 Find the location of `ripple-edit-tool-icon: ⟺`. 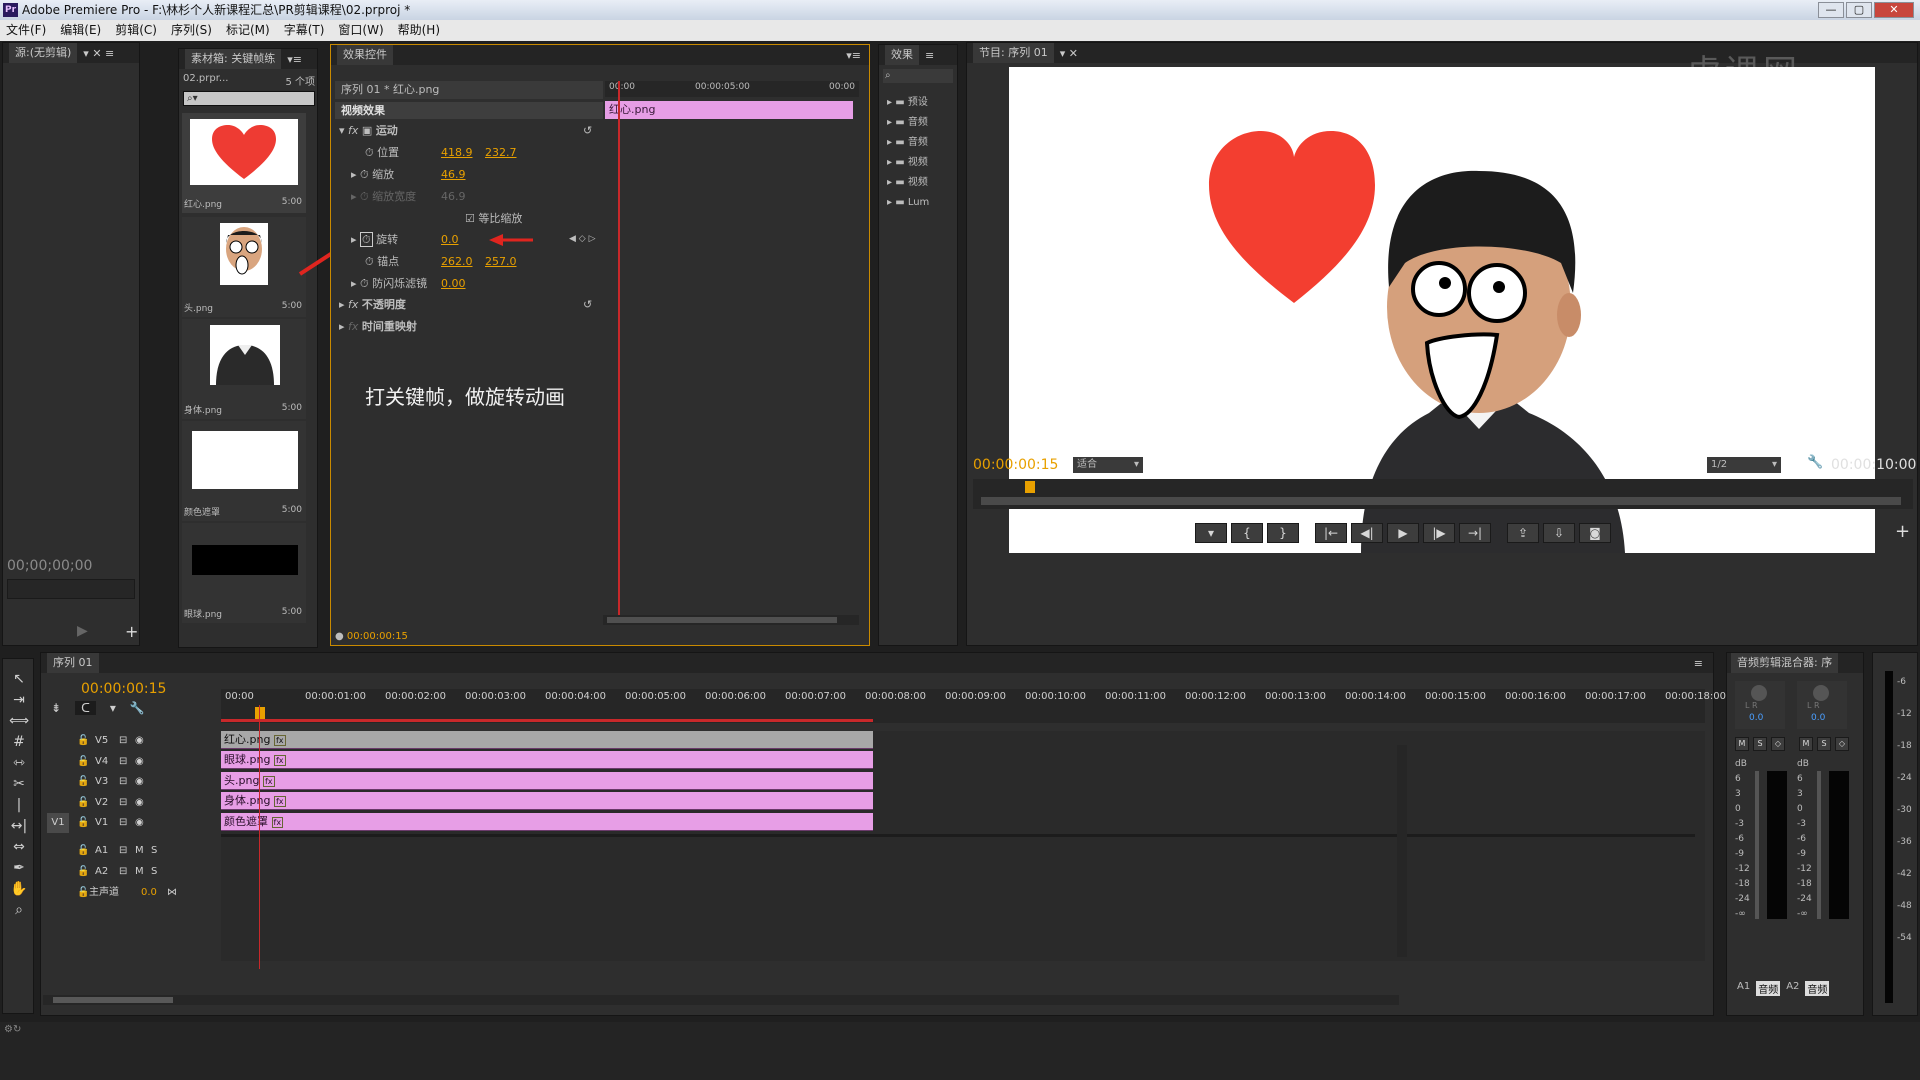

ripple-edit-tool-icon: ⟺ is located at coordinates (19, 721).